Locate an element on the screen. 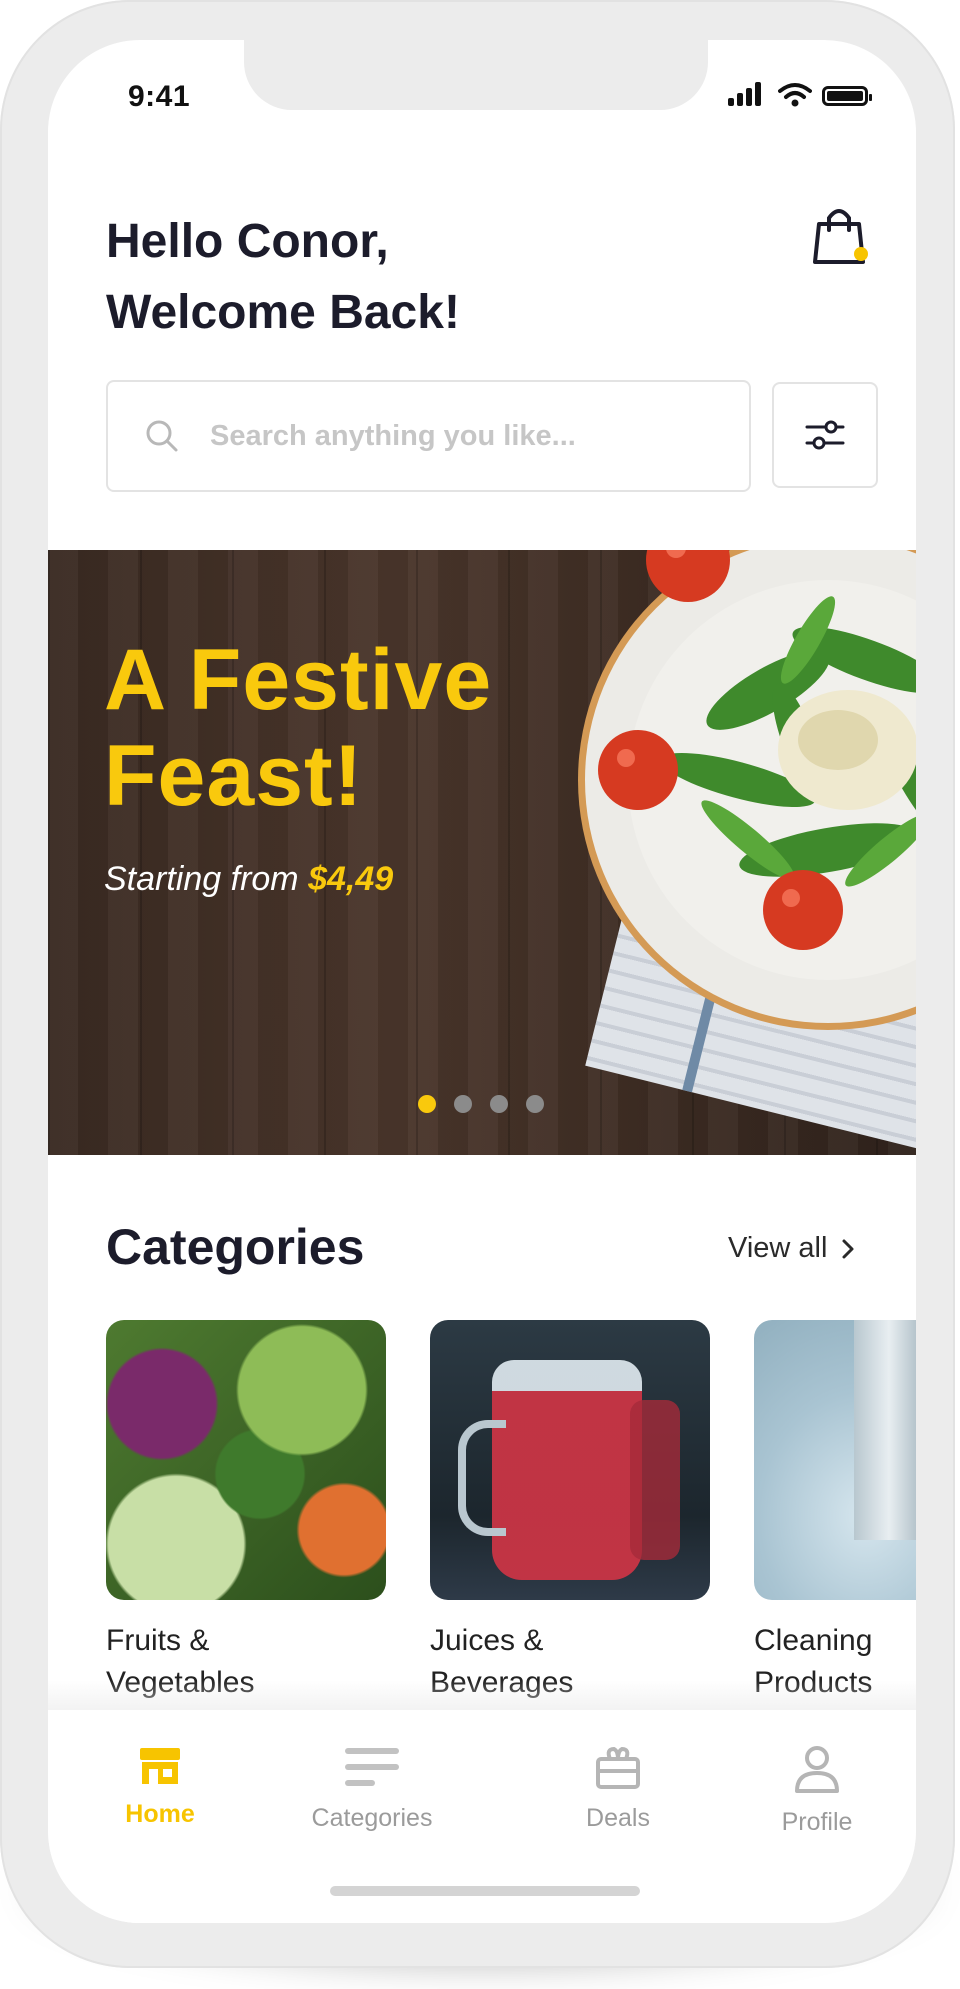 The image size is (960, 1989). view-all-label: View all is located at coordinates (778, 1248).